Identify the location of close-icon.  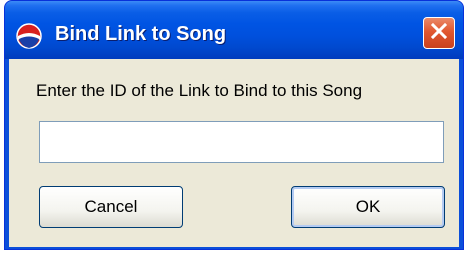
(439, 33).